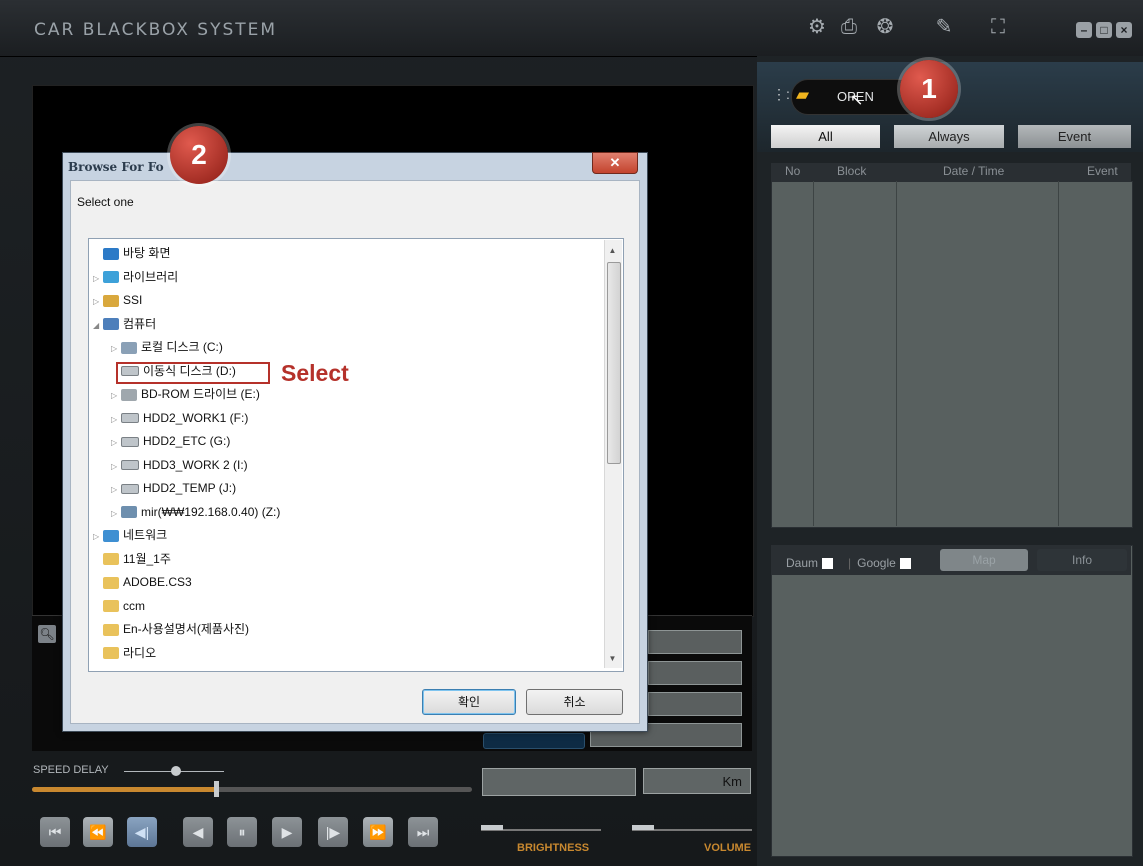  I want to click on tree-item: ▷ SSI, so click(117, 300).